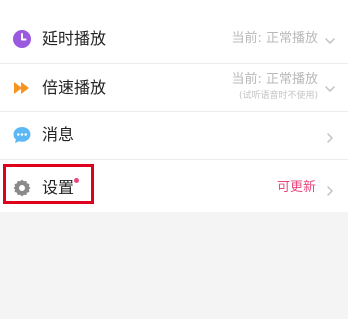 Image resolution: width=348 pixels, height=319 pixels. I want to click on speed-play-value: 当前: 正常播放, so click(274, 79).